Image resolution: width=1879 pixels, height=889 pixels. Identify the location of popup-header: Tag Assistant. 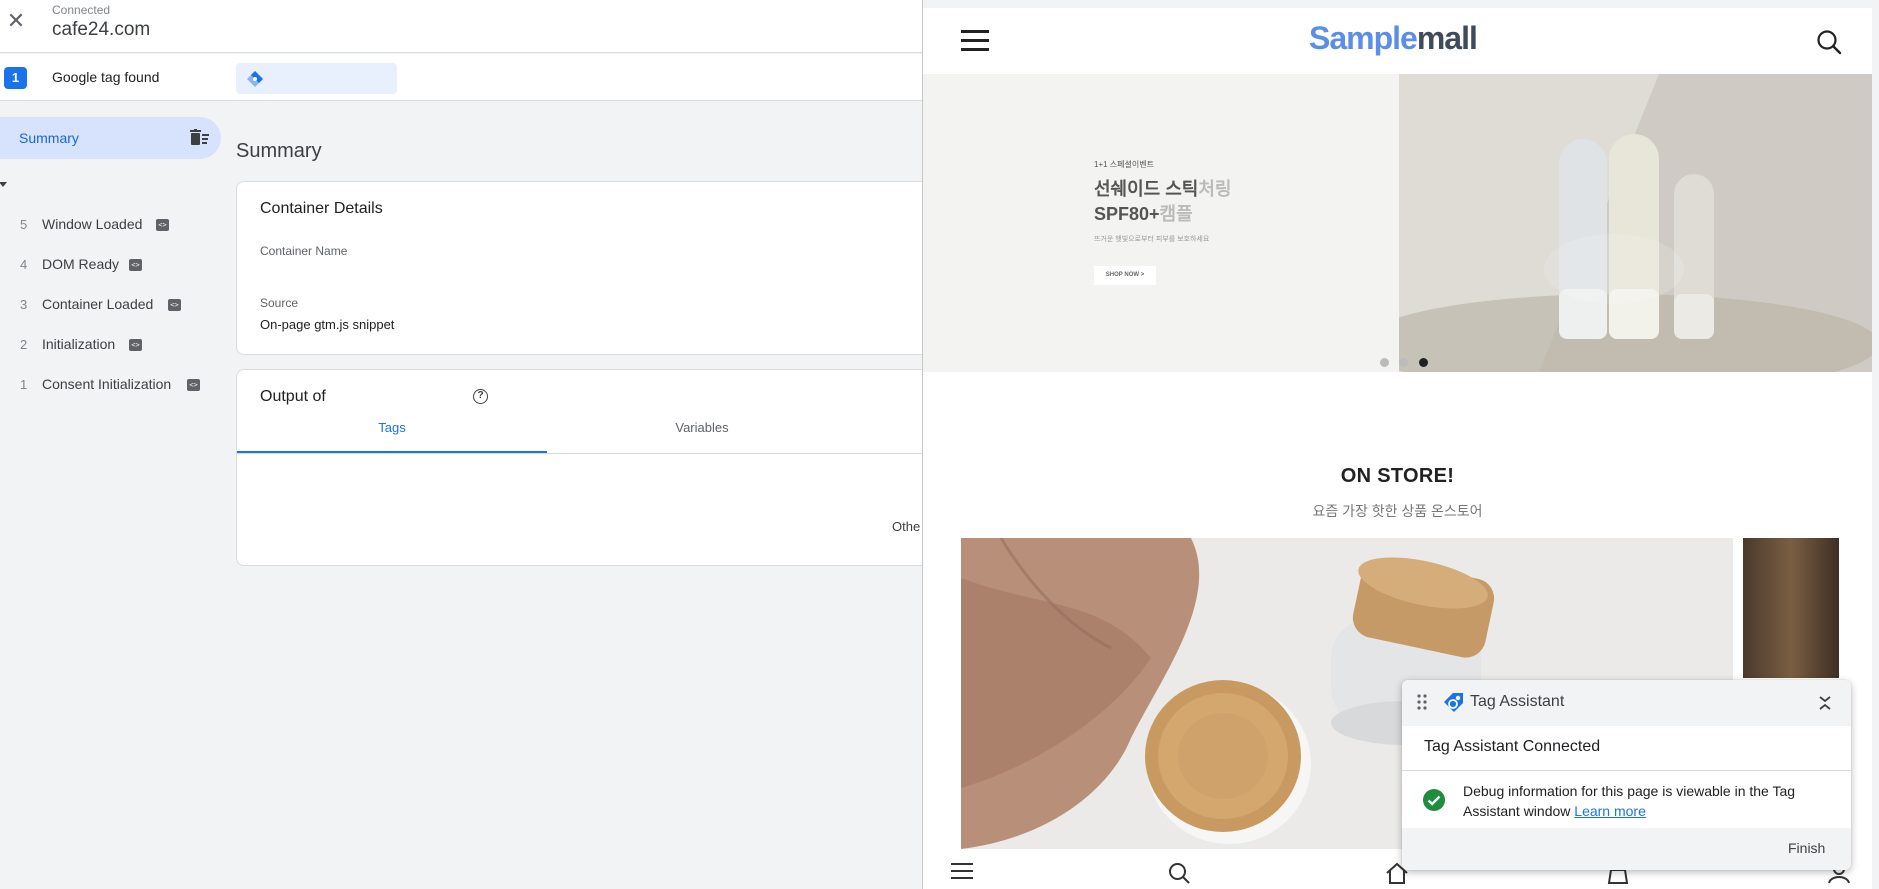
(1626, 703).